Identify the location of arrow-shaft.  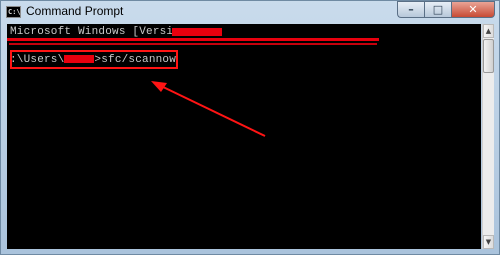
(213, 111).